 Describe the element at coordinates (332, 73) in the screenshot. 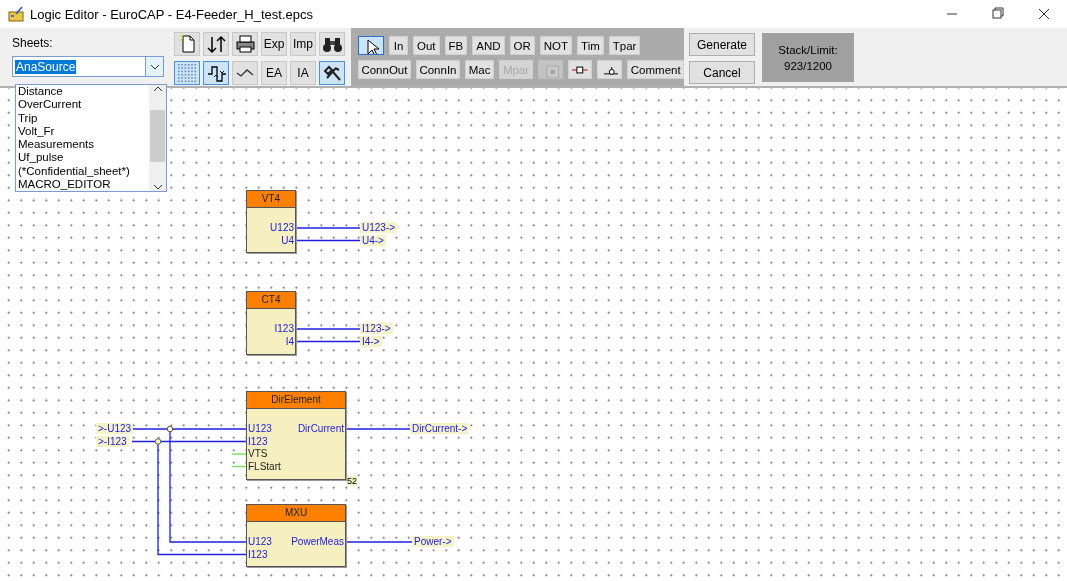

I see `wrench-button` at that location.